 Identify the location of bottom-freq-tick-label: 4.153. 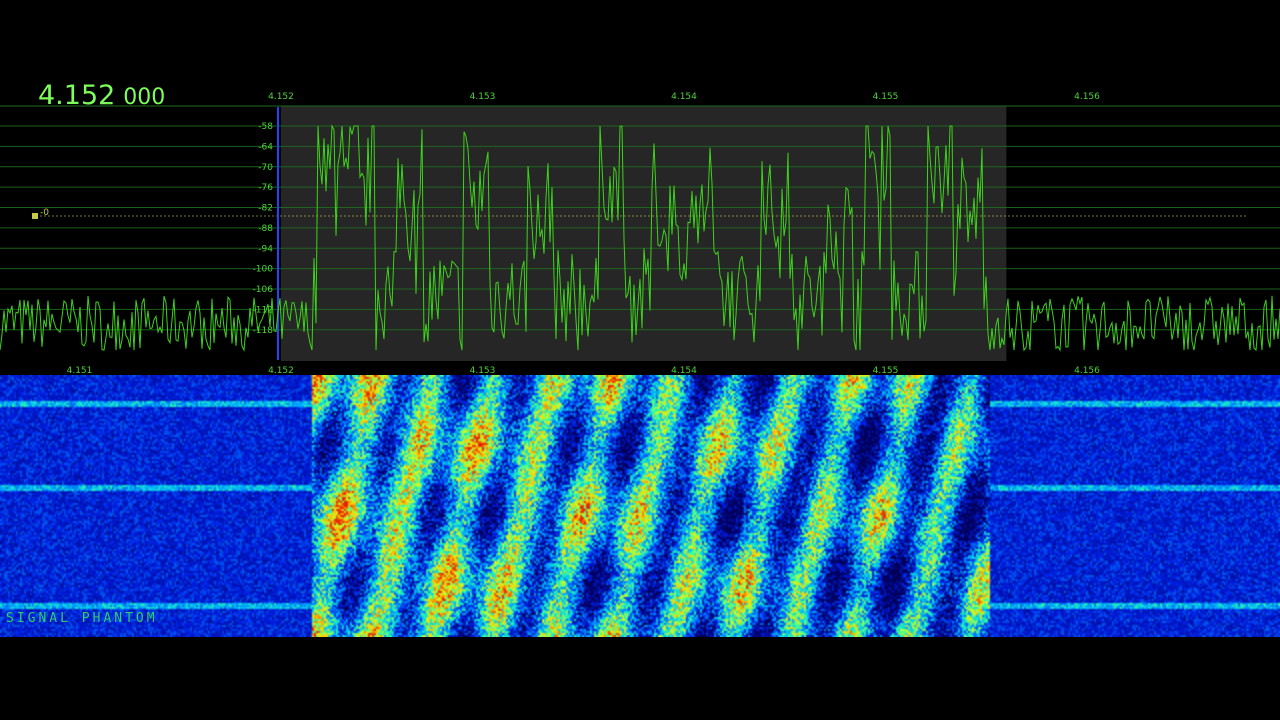
(483, 370).